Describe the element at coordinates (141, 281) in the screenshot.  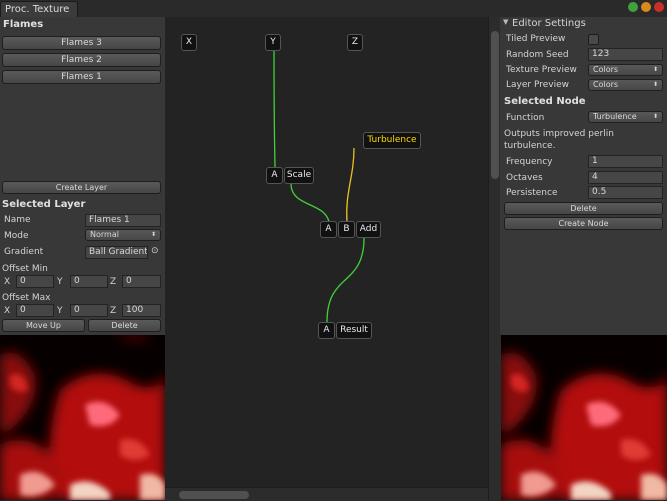
I see `offset-min-z-field: 0` at that location.